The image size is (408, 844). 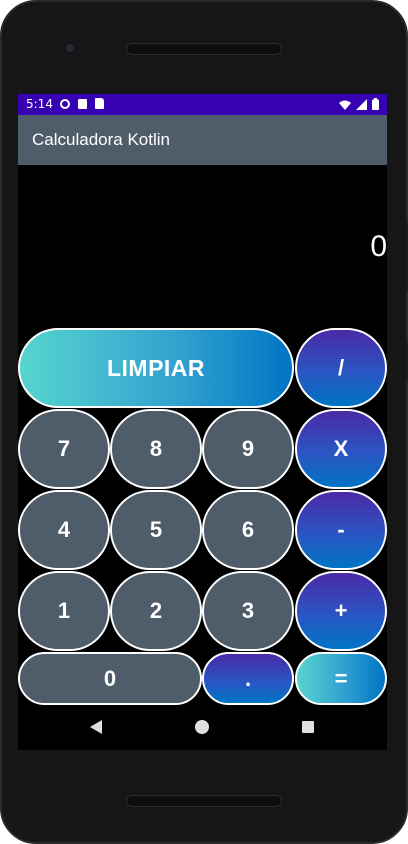 I want to click on app-title: Calculadora Kotlin, so click(x=101, y=139).